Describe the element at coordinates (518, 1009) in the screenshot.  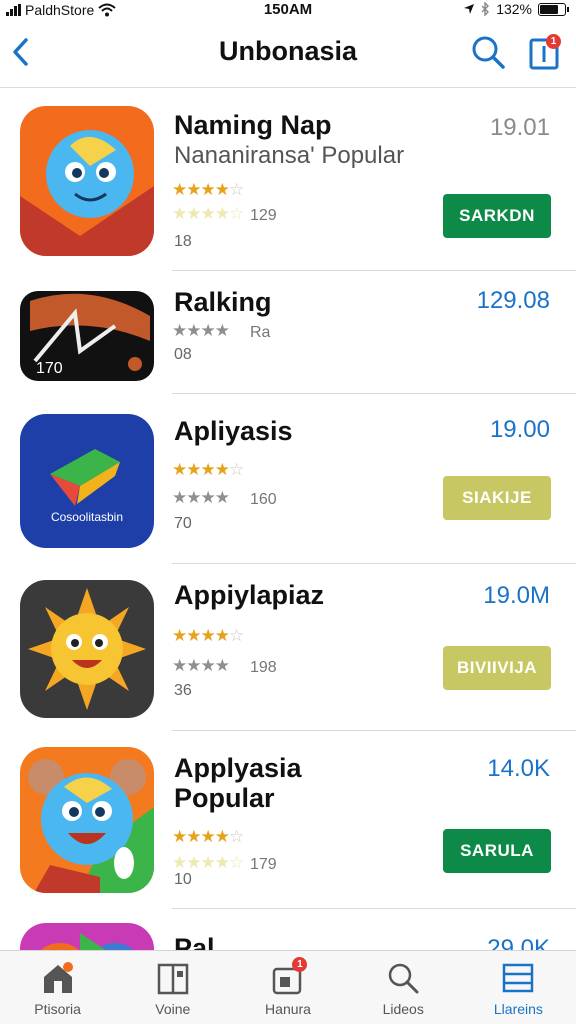
I see `tab-label: Llareins` at that location.